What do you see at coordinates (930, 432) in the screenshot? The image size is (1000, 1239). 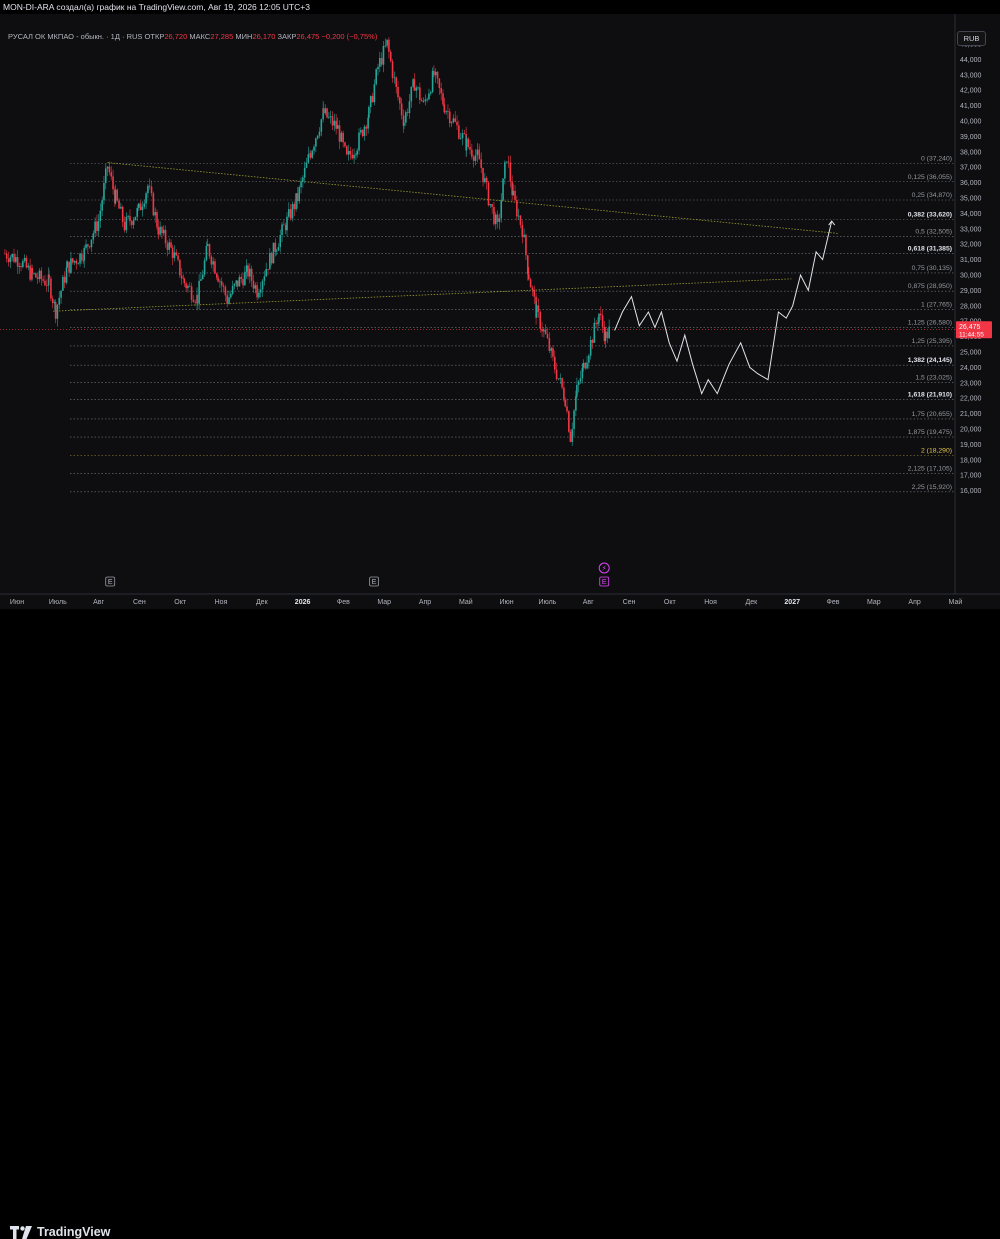 I see `fib-level-label: 1,875 (19,475)` at bounding box center [930, 432].